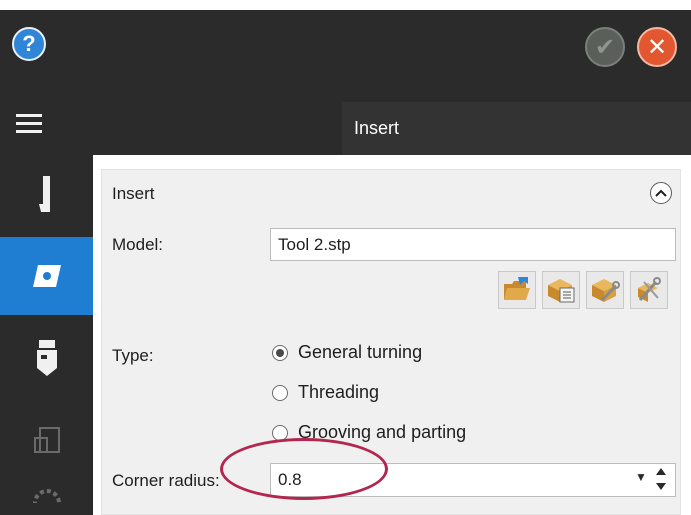 The height and width of the screenshot is (515, 691). I want to click on sidebar-item-layout, so click(46, 440).